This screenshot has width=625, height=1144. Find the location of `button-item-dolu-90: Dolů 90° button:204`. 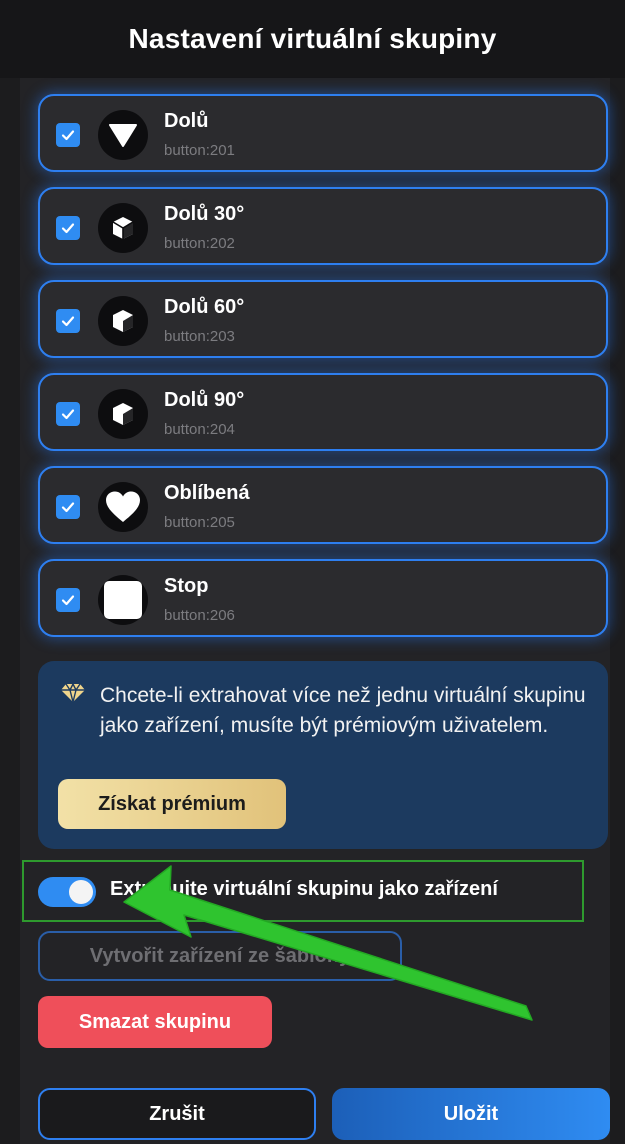

button-item-dolu-90: Dolů 90° button:204 is located at coordinates (323, 412).